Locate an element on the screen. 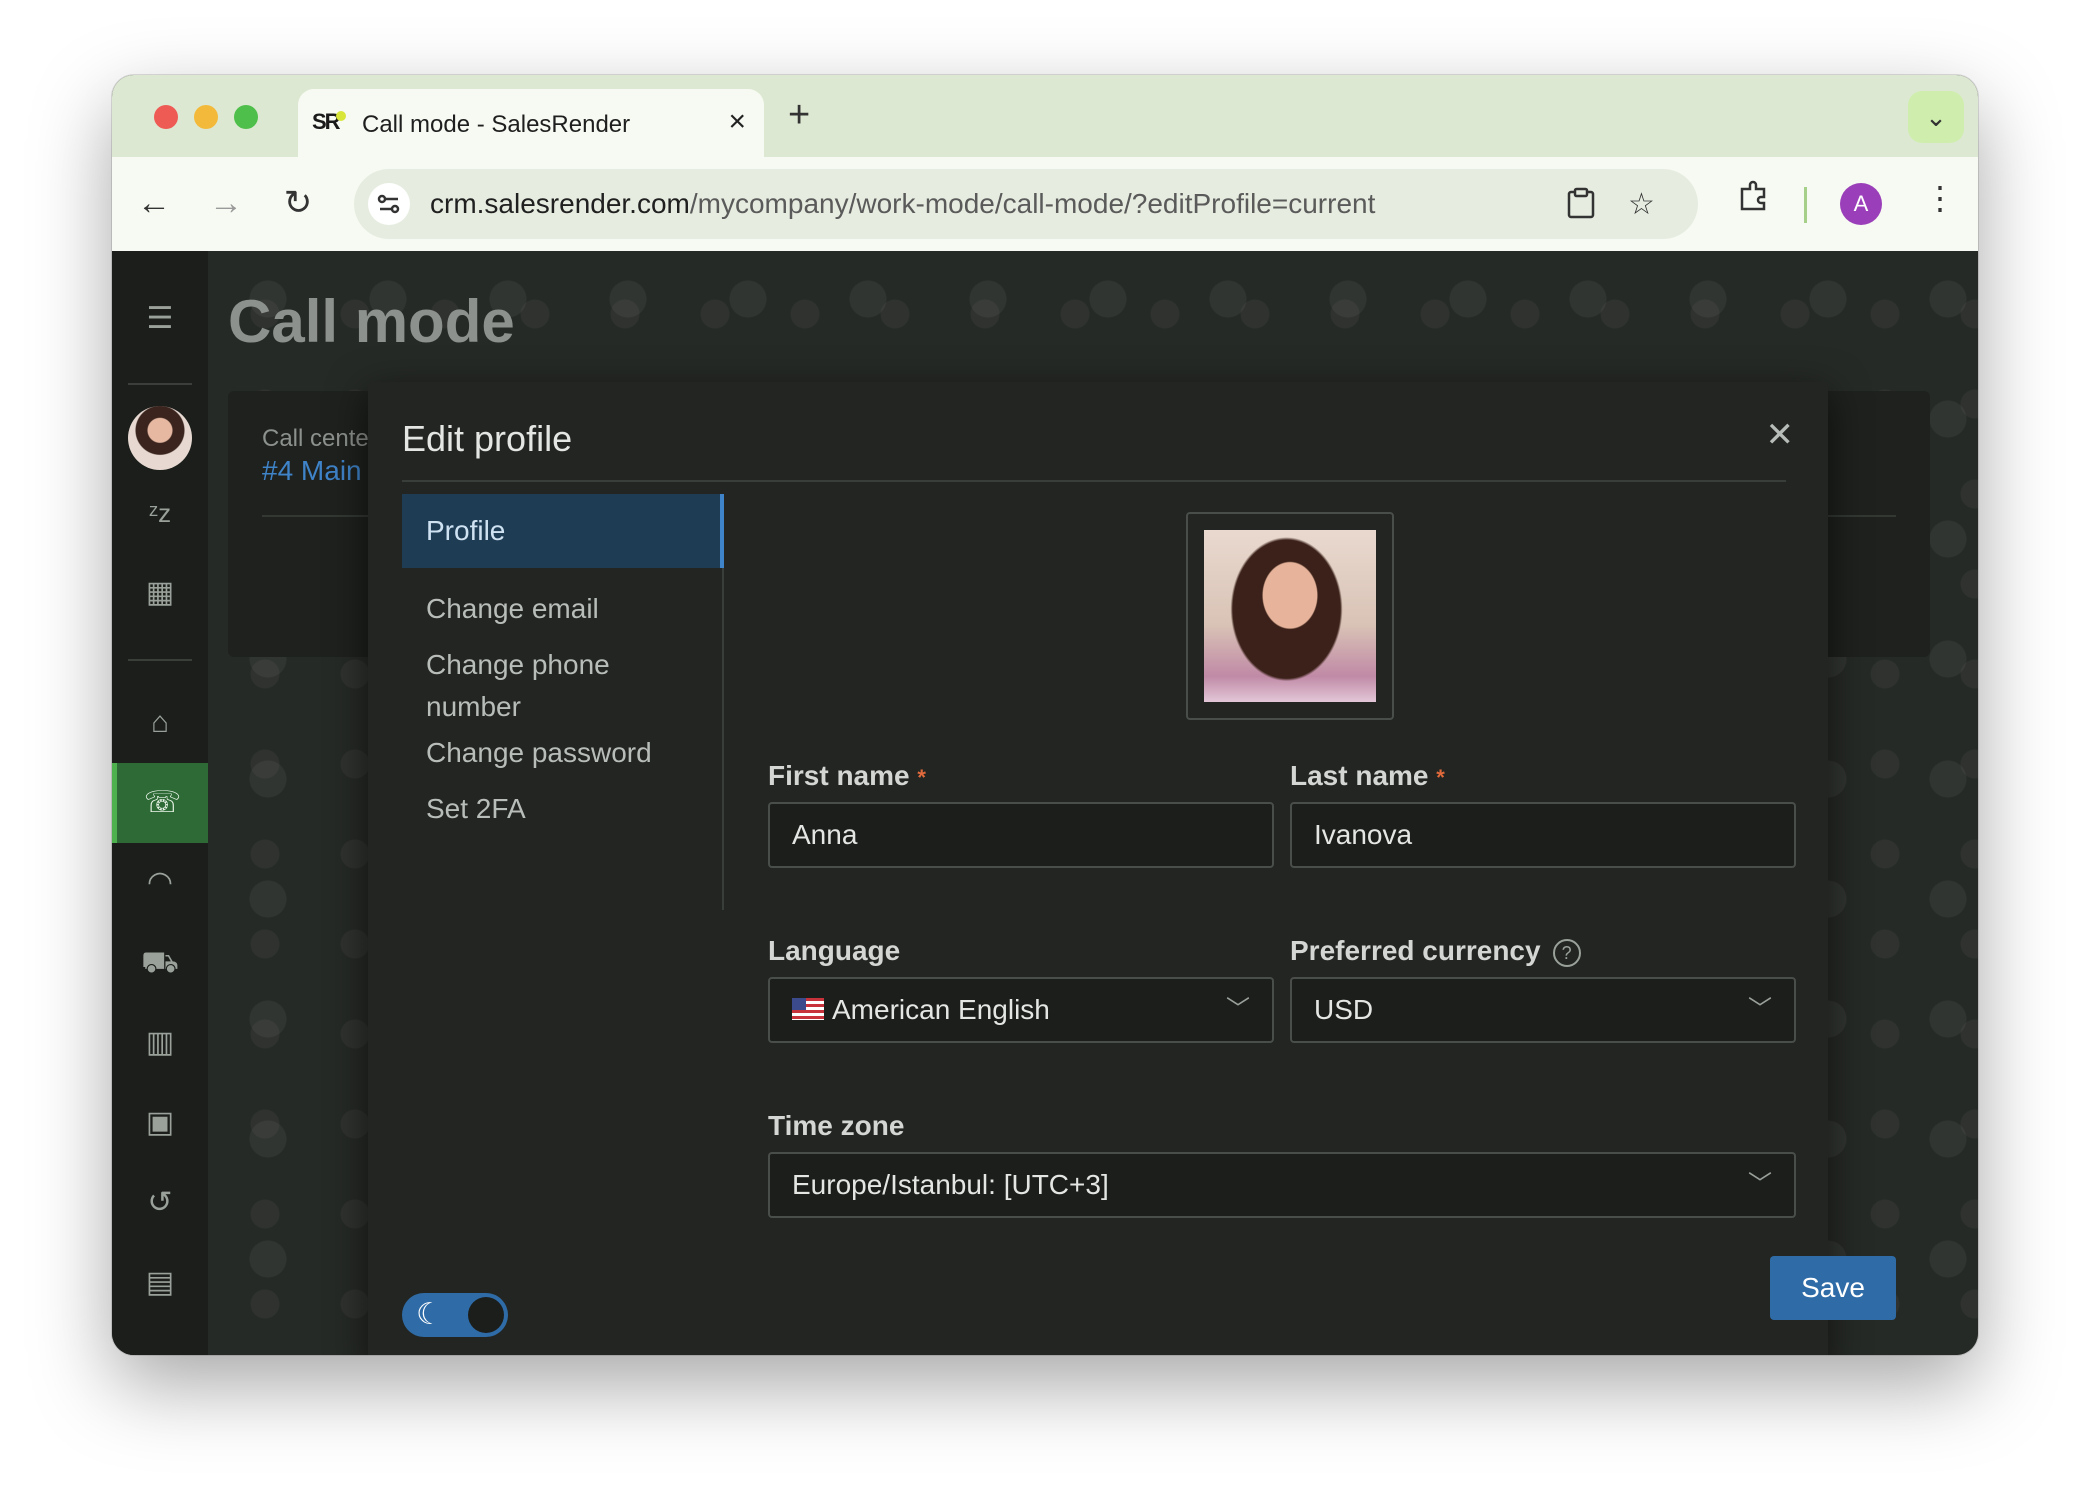  modal-title: Edit profile is located at coordinates (487, 438).